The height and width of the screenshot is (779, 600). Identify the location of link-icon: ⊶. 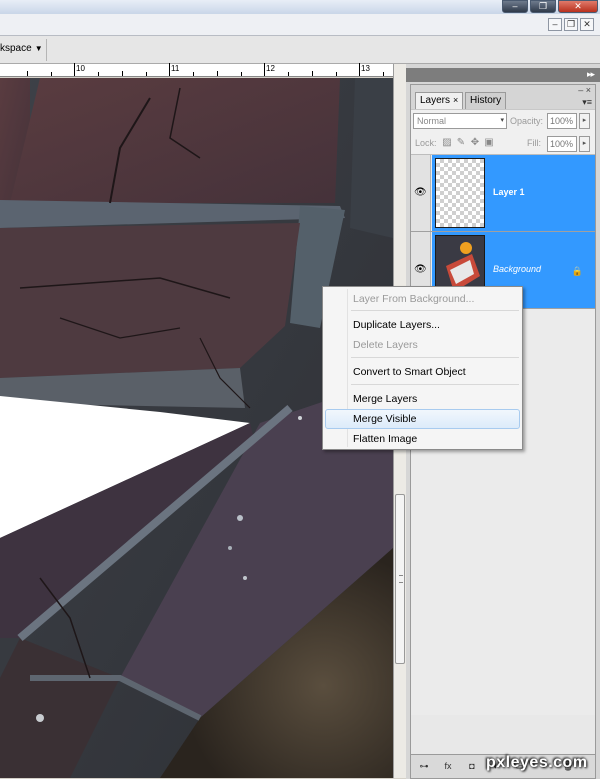
(424, 766).